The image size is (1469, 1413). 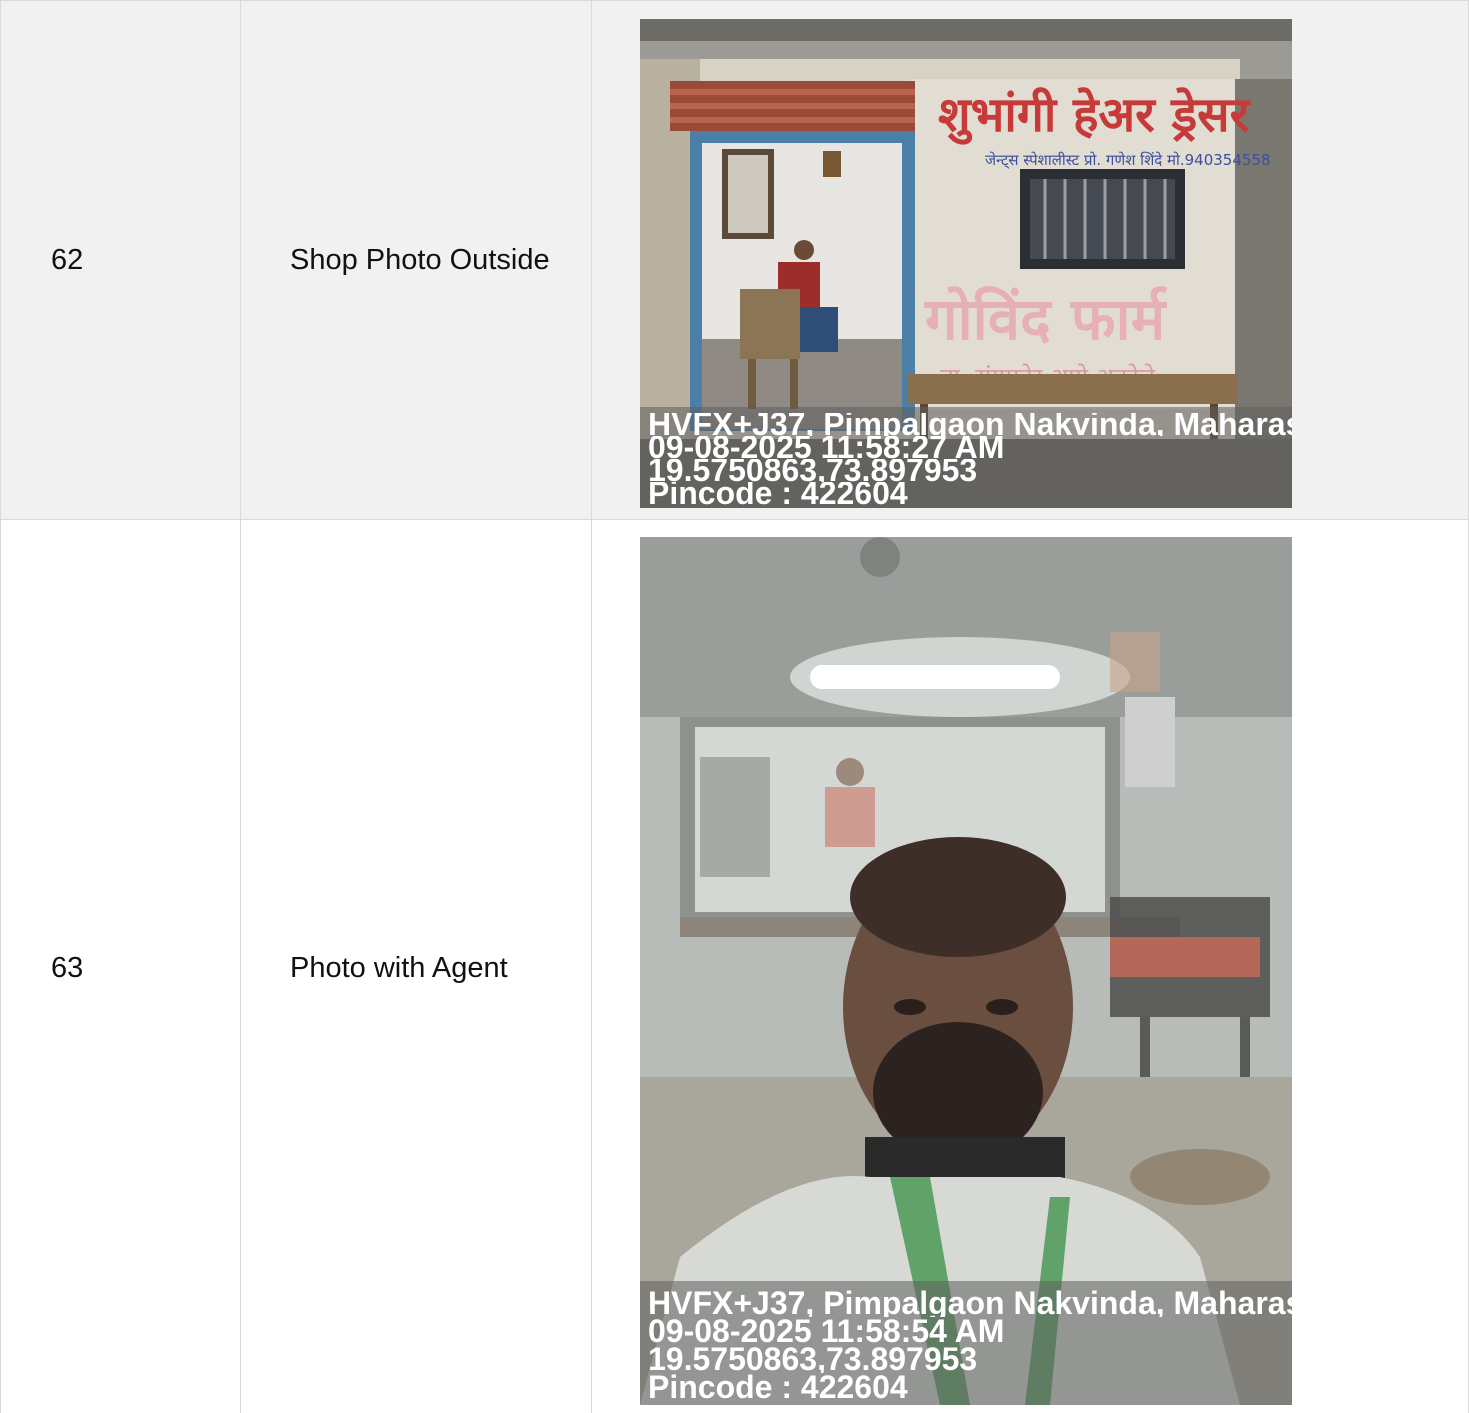 What do you see at coordinates (416, 260) in the screenshot?
I see `photo-label-cell: Shop Photo Outside` at bounding box center [416, 260].